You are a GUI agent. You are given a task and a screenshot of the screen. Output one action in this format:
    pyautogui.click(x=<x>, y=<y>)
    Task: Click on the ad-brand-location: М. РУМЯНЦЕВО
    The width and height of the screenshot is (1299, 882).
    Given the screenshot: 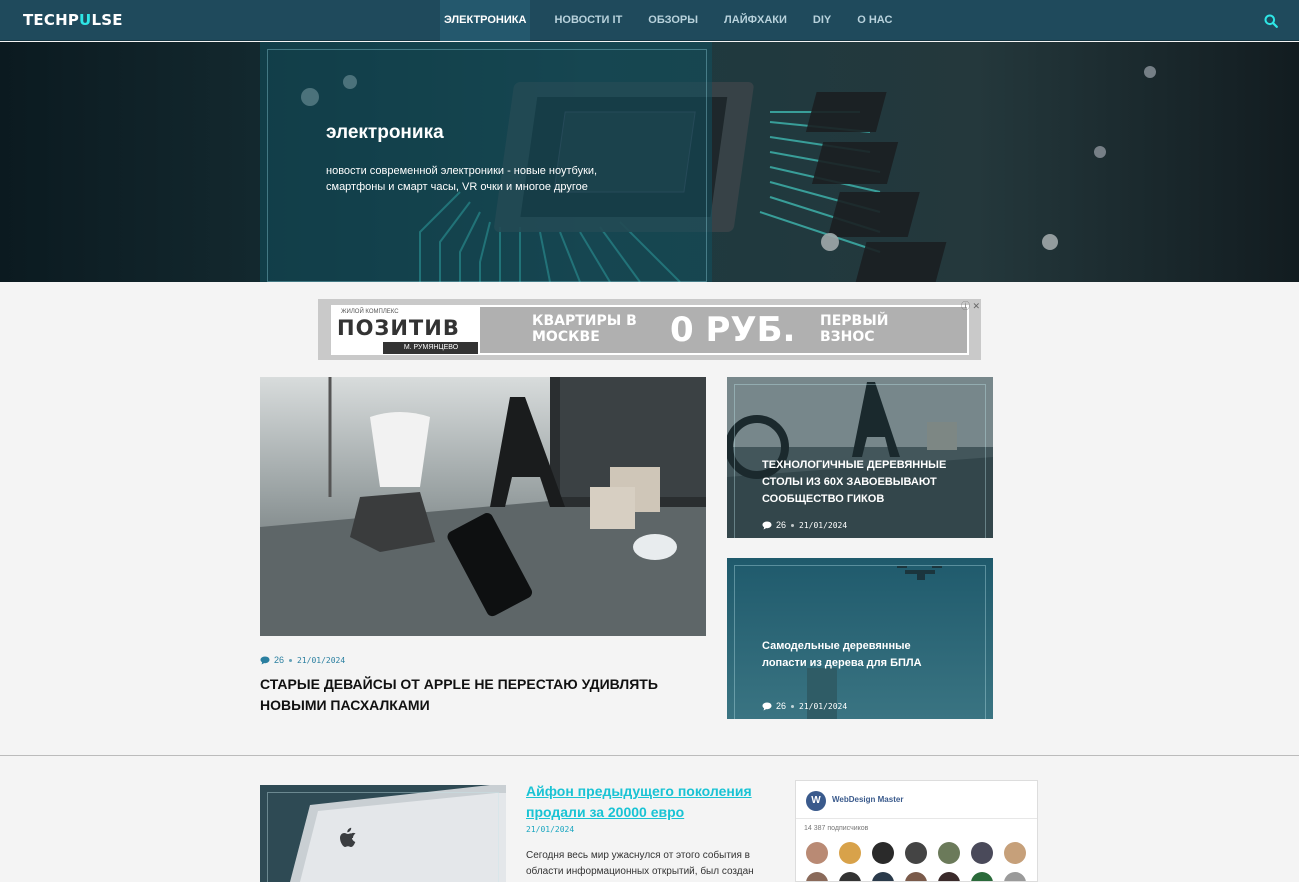 What is the action you would take?
    pyautogui.click(x=431, y=348)
    